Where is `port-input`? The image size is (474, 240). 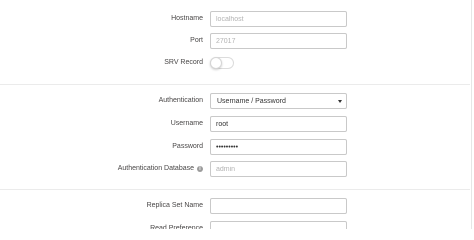 port-input is located at coordinates (278, 41).